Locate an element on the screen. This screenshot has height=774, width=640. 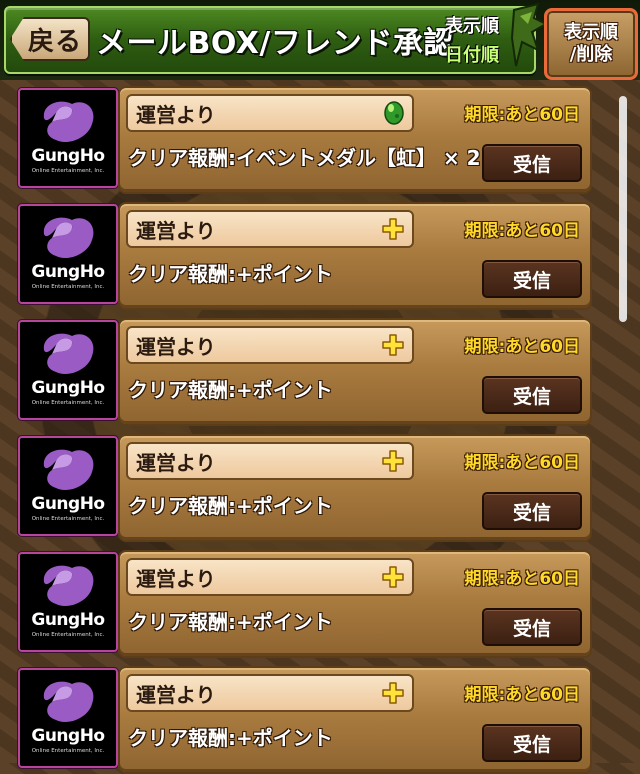
sort-delete-line1: 表示順 is located at coordinates (591, 32).